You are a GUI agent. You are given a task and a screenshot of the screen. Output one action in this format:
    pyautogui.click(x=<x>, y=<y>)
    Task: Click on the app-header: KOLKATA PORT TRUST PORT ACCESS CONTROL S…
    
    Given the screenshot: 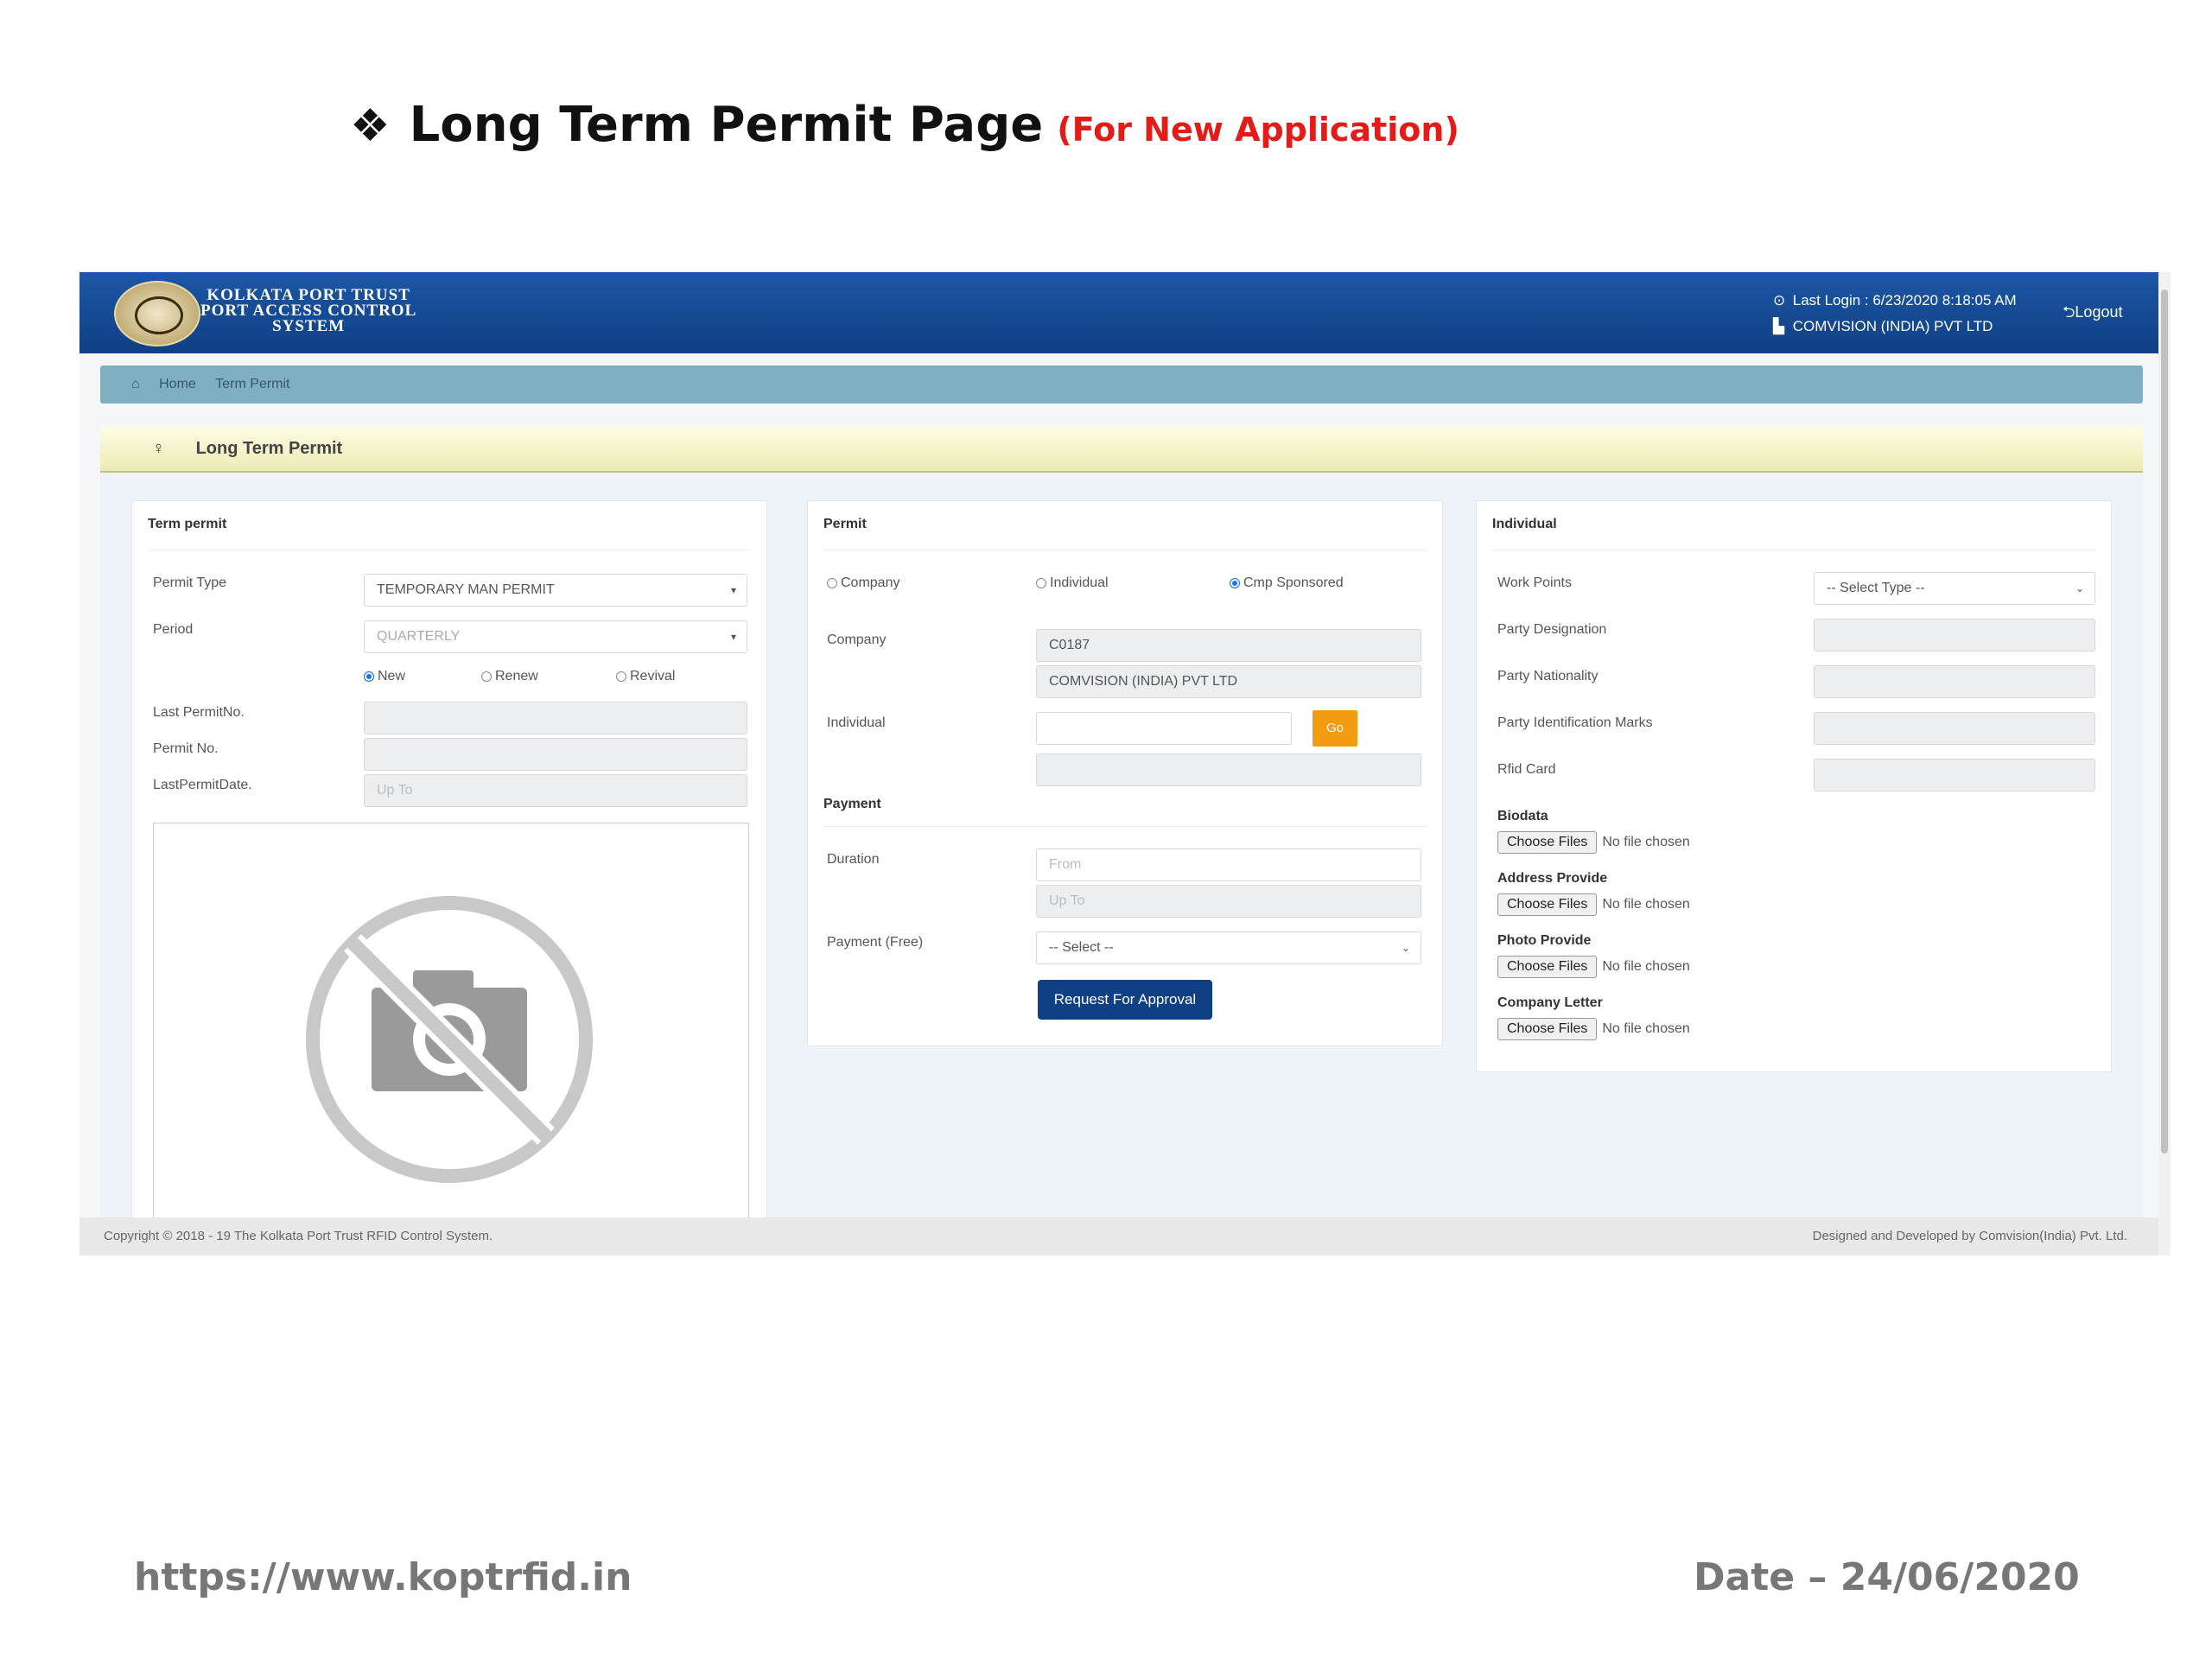 What is the action you would take?
    pyautogui.click(x=1118, y=312)
    